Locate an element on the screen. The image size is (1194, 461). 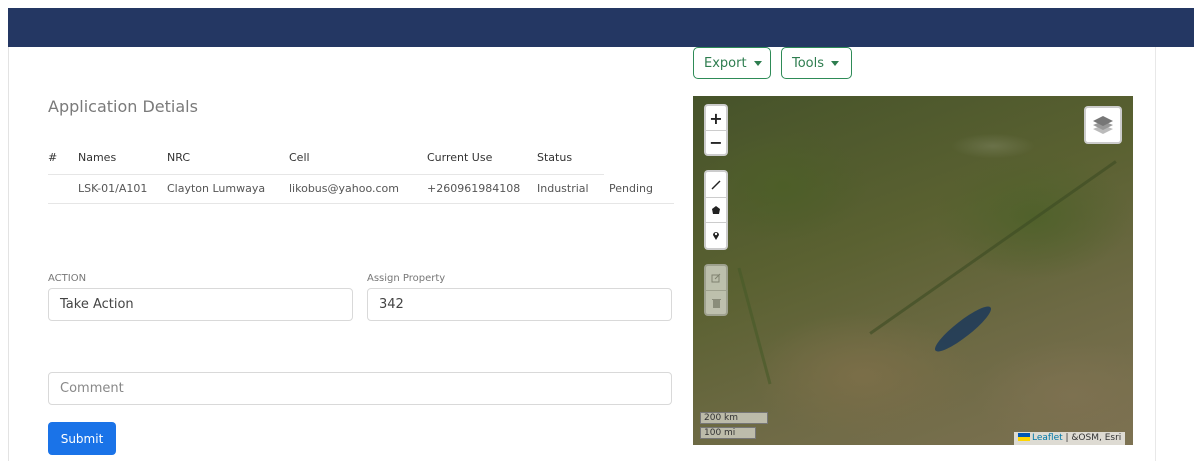
col-header-names: Names is located at coordinates (97, 157).